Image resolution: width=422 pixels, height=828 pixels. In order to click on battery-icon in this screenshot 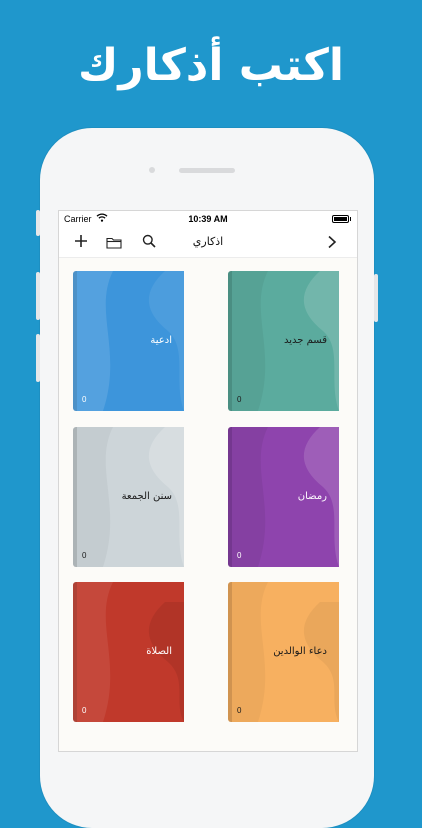, I will do `click(341, 219)`.